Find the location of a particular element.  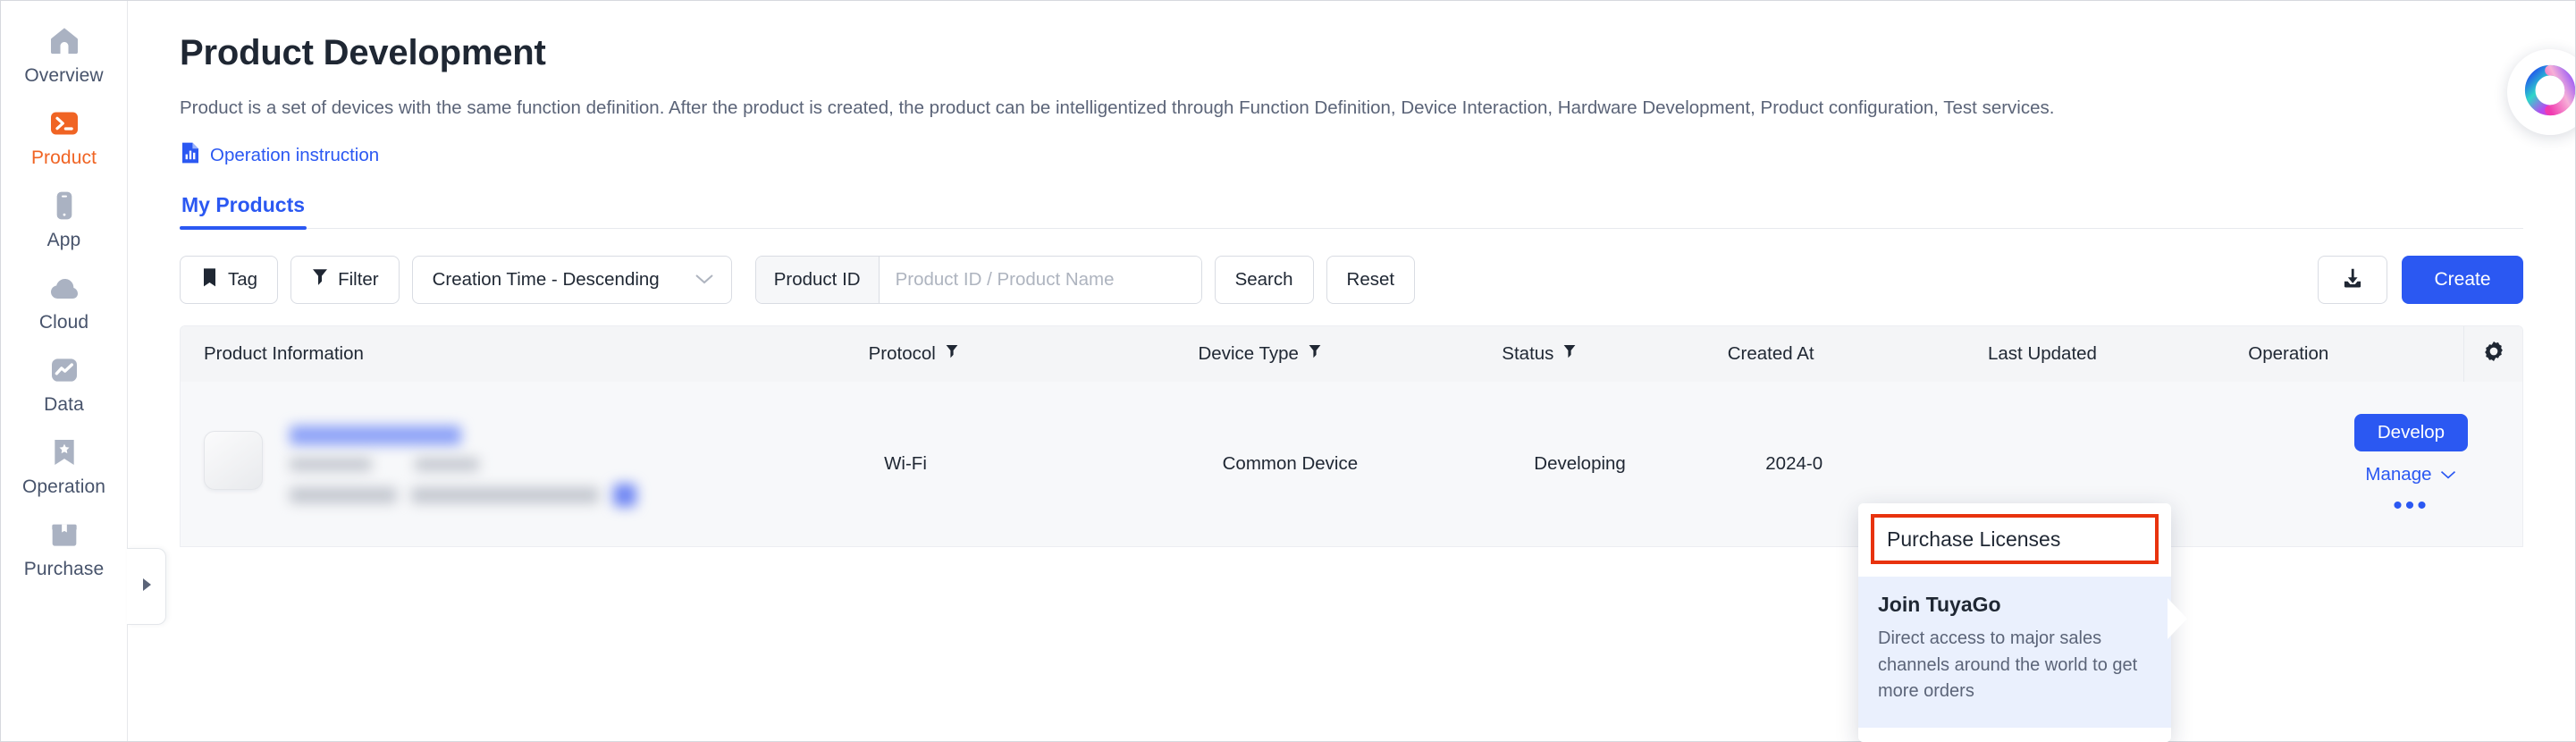

sidebar-item-purchase: Purchase is located at coordinates (64, 548).